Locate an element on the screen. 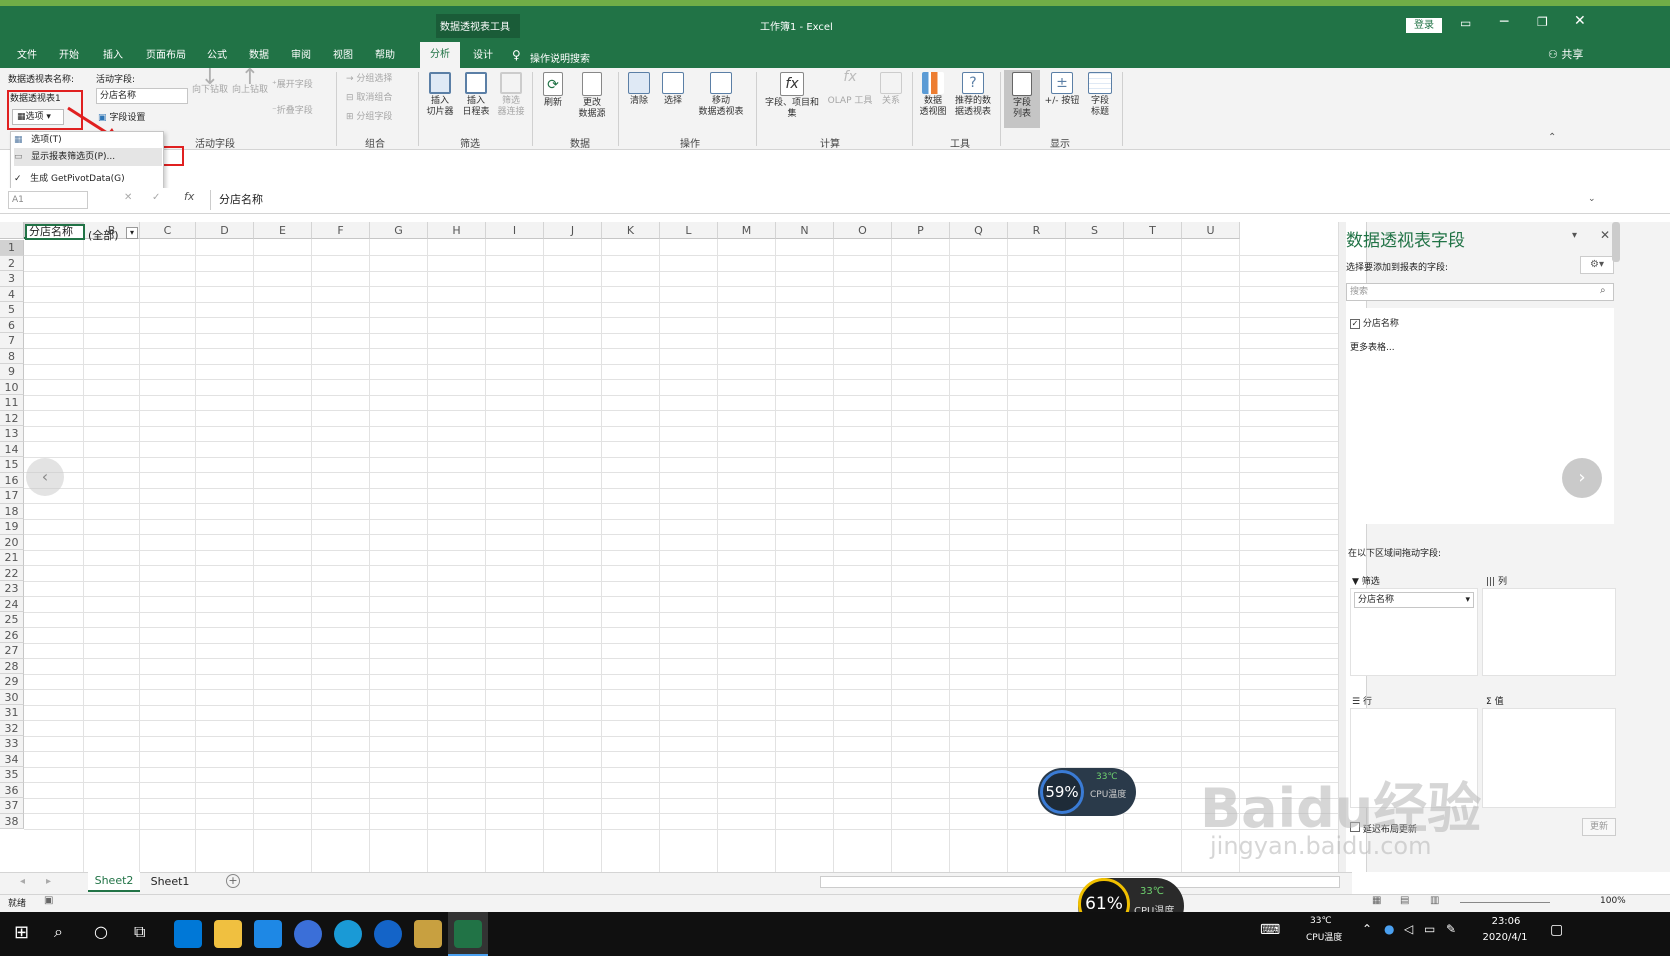 This screenshot has height=956, width=1670. clock-time: 23:06 is located at coordinates (1506, 921).